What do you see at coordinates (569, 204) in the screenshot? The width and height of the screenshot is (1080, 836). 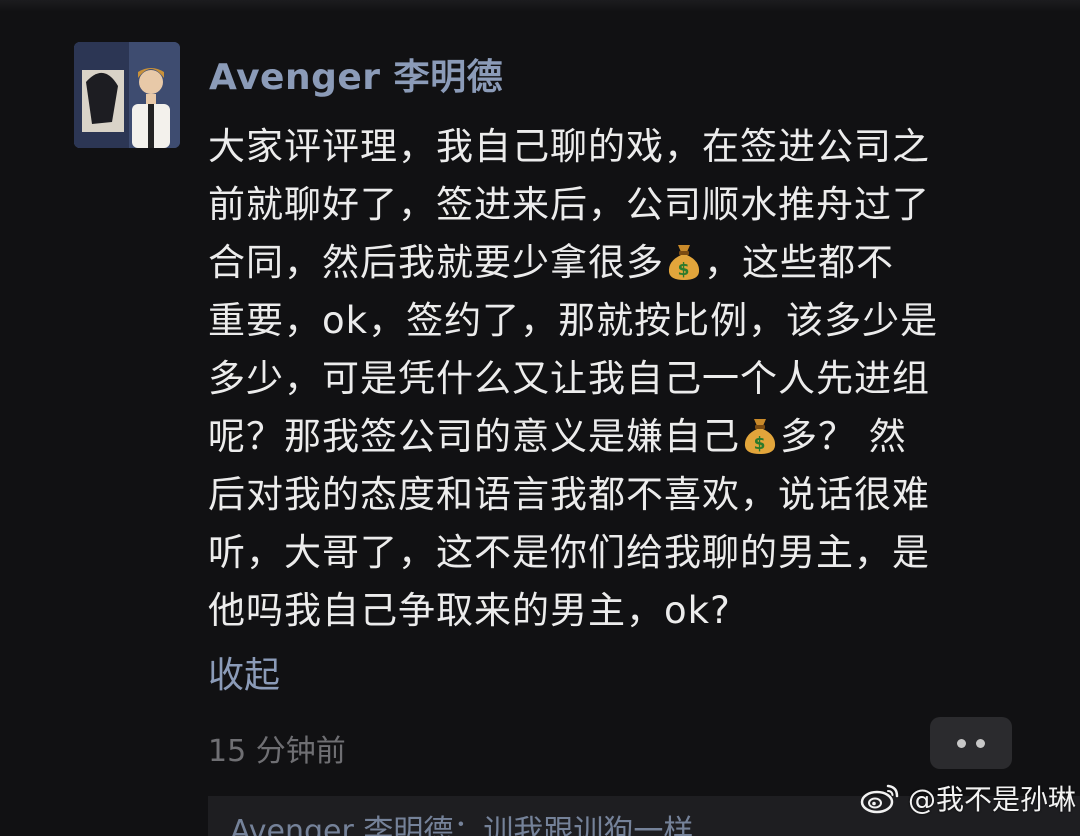 I see `comment-line: 前就聊好了，签进来后，公司顺水推舟过了` at bounding box center [569, 204].